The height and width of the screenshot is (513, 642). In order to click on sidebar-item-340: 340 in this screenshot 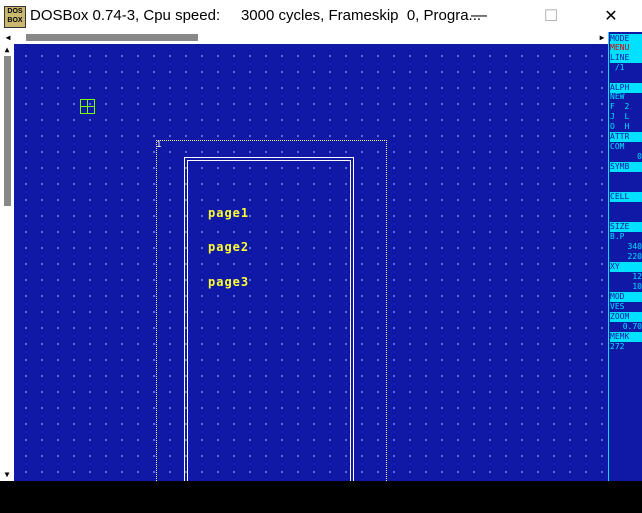, I will do `click(634, 246)`.